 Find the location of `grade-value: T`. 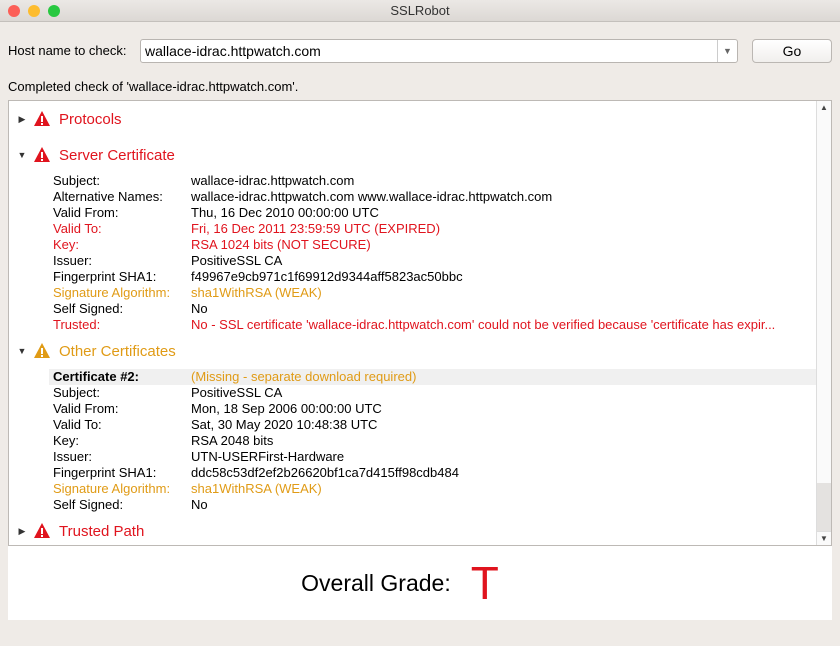

grade-value: T is located at coordinates (484, 583).